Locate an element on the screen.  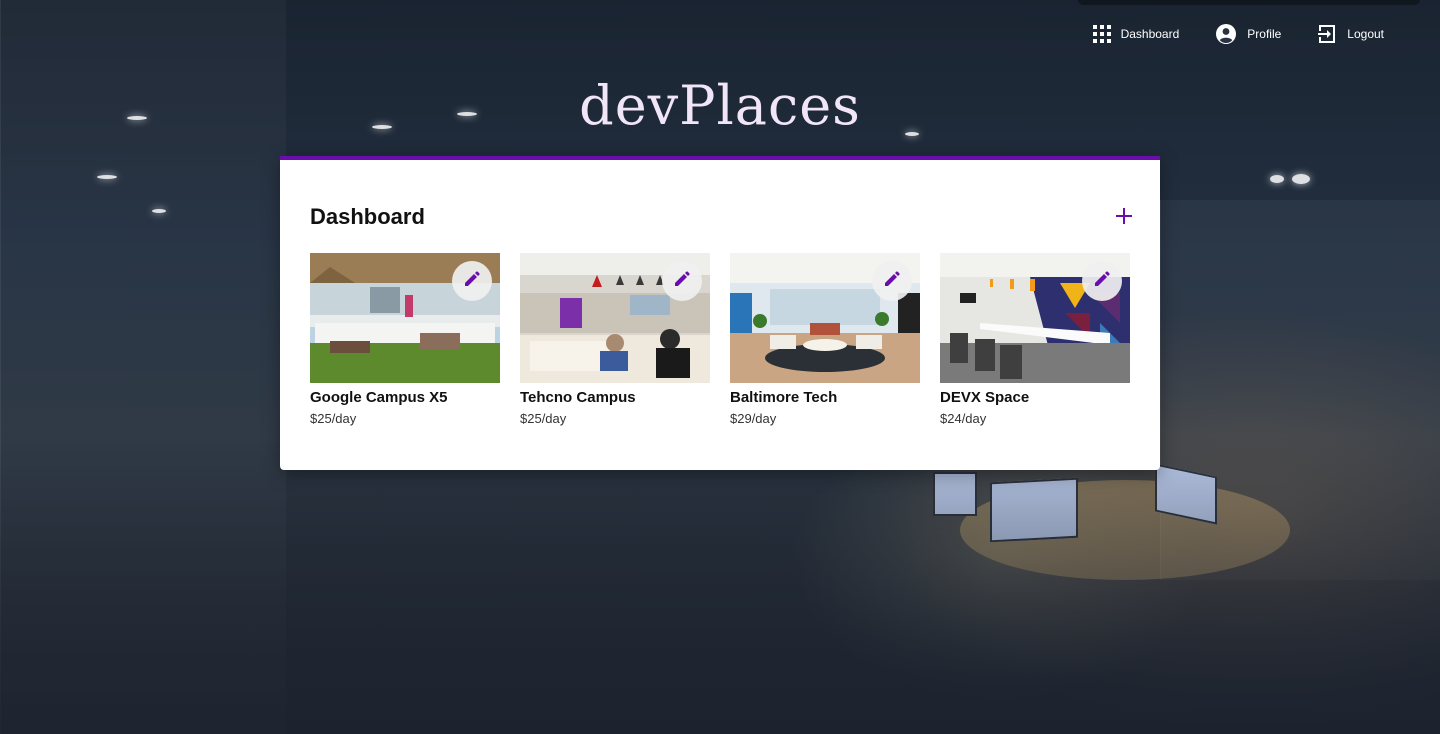
place-card: Google Campus X5 $25/day is located at coordinates (405, 339).